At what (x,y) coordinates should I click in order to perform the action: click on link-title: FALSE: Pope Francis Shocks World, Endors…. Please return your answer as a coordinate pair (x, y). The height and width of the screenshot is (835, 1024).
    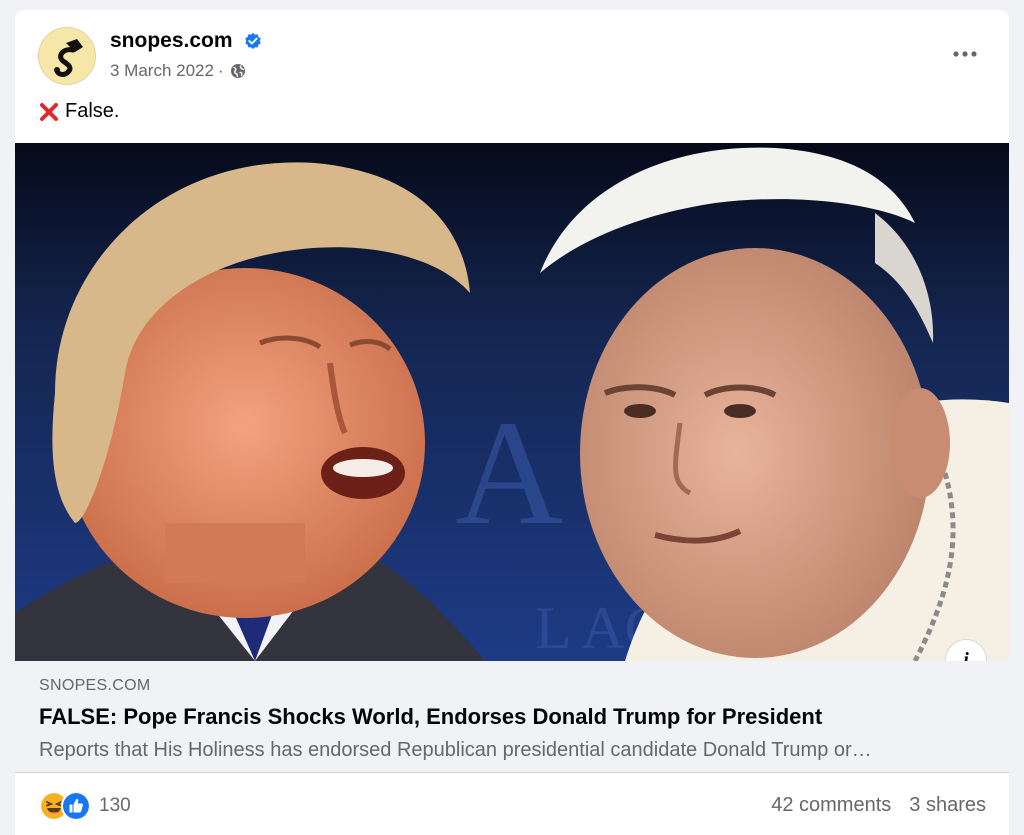
    Looking at the image, I should click on (430, 717).